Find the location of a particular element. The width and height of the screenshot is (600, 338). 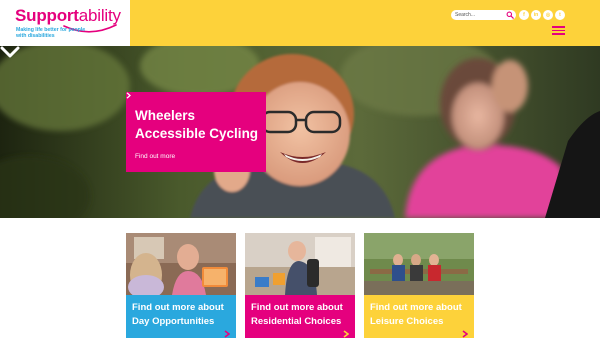

card-day-opportunities-label: Find out more about Day Opportunities is located at coordinates (178, 314).